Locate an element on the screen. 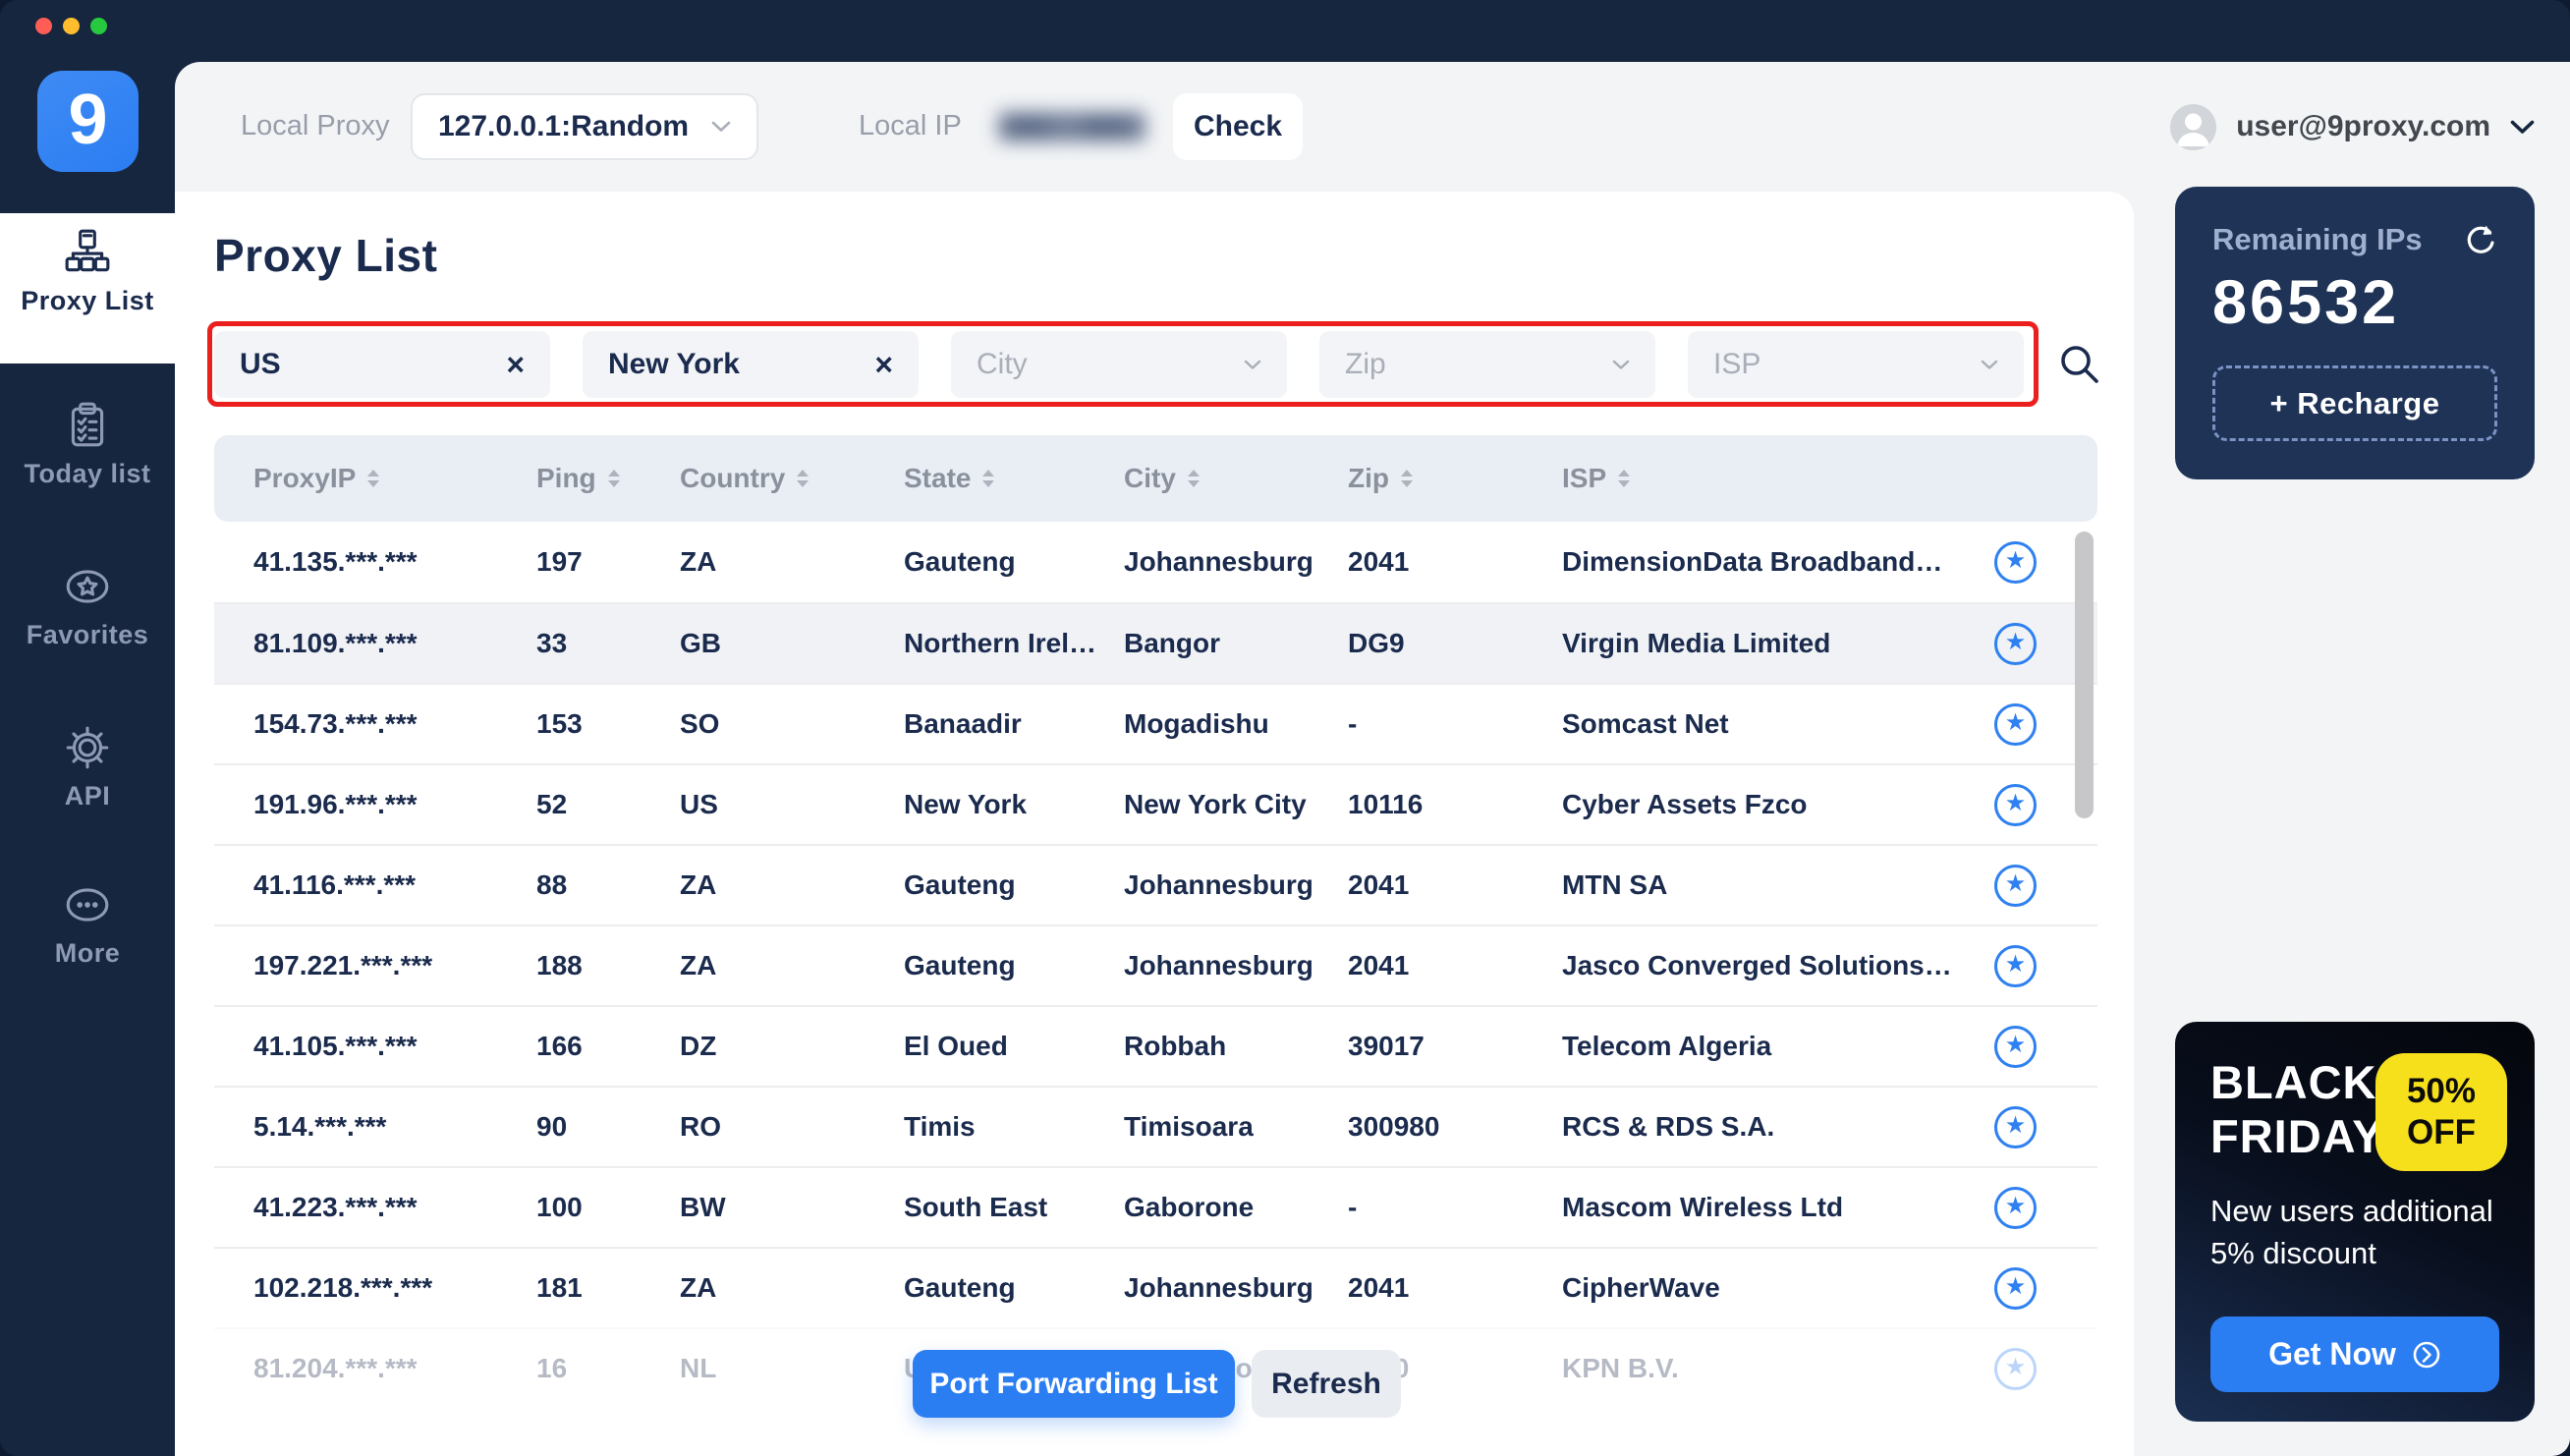  zoom-window-button is located at coordinates (98, 26).